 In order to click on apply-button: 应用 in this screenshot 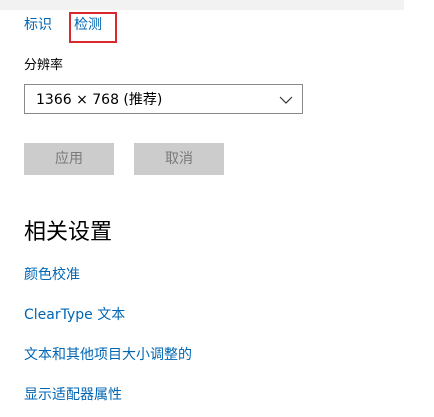, I will do `click(69, 159)`.